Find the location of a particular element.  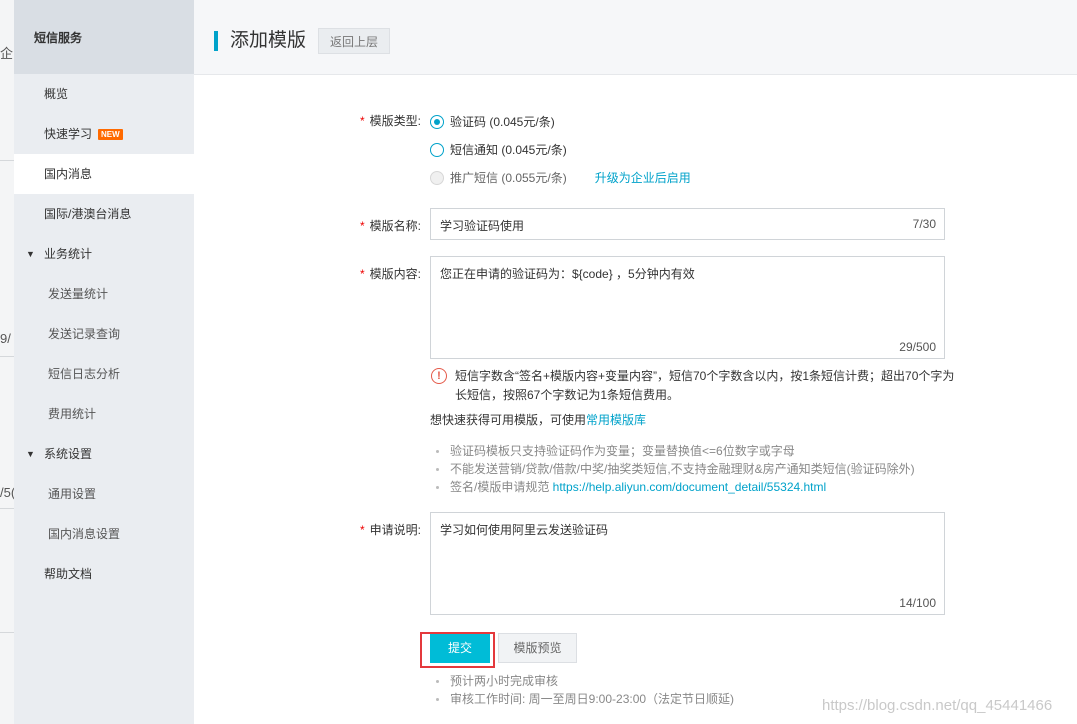

template-content-label-text: 模版内容: is located at coordinates (395, 274).